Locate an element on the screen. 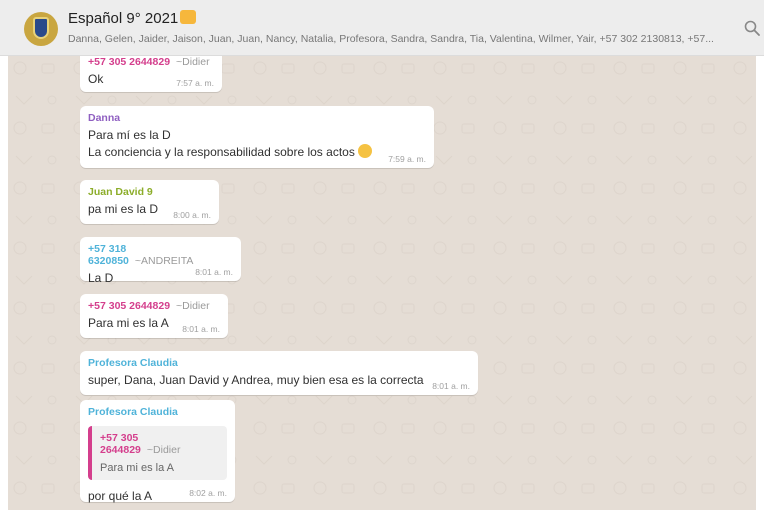 The image size is (764, 510). shield-icon is located at coordinates (41, 28).